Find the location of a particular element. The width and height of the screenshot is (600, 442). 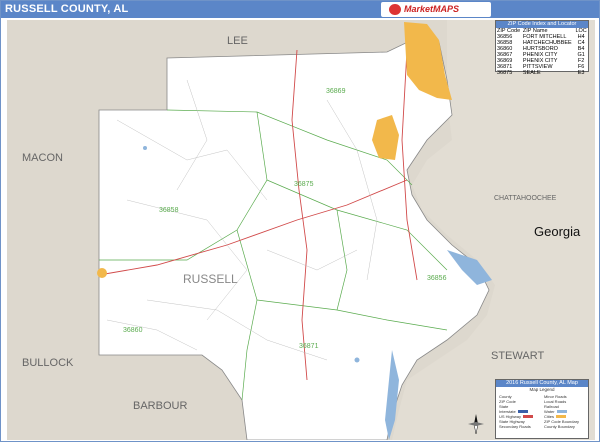

table-row: 36875 SEALE E3 is located at coordinates (542, 73).